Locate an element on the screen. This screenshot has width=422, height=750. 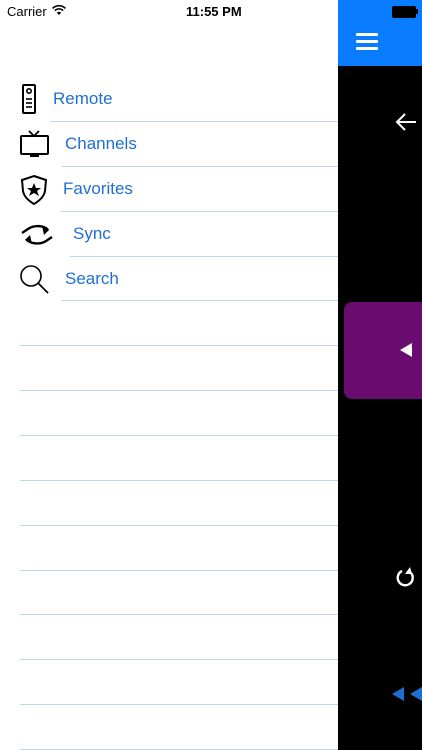
nav-bar is located at coordinates (380, 33).